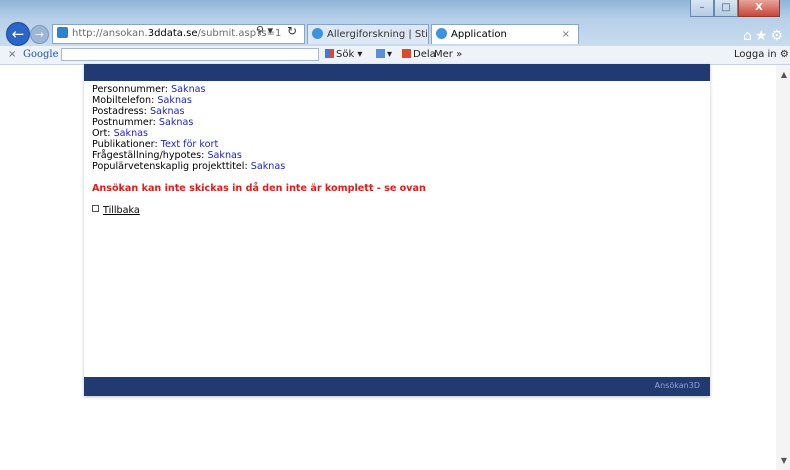 The image size is (790, 470). Describe the element at coordinates (392, 166) in the screenshot. I see `field-projekttitel: Populärvetenskaplig projekttitel: Saknas` at that location.